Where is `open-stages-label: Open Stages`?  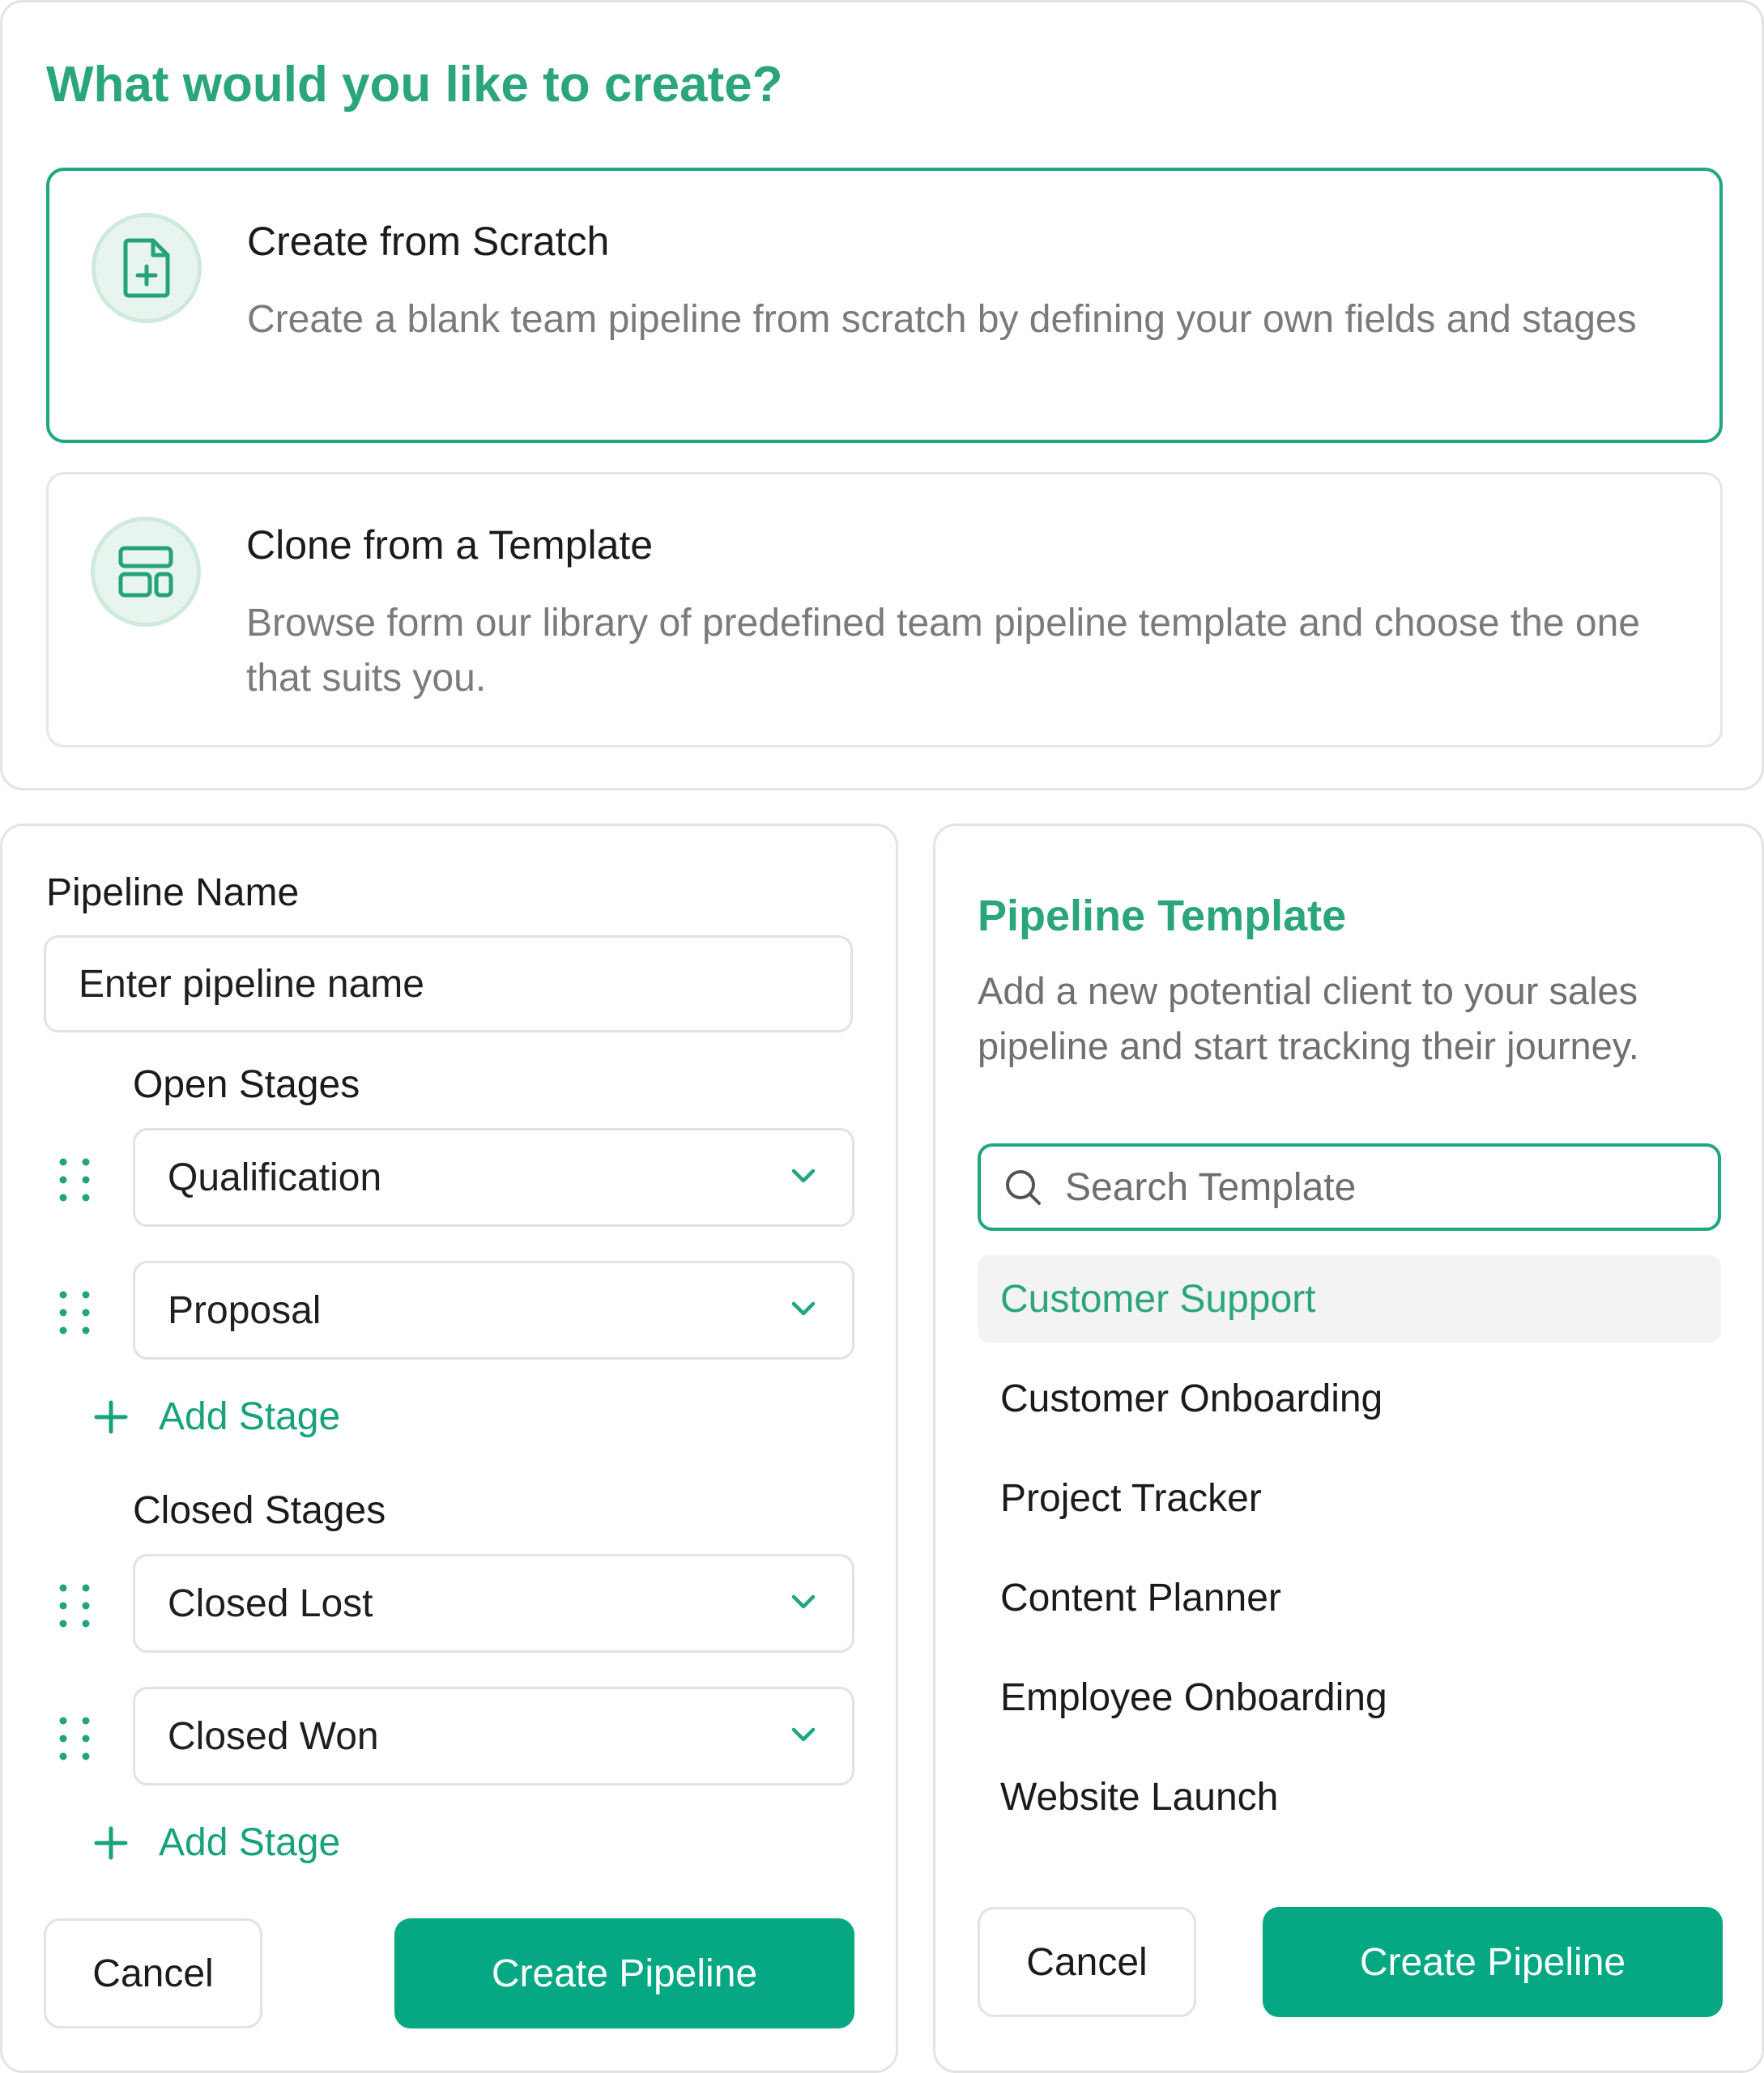
open-stages-label: Open Stages is located at coordinates (246, 1084).